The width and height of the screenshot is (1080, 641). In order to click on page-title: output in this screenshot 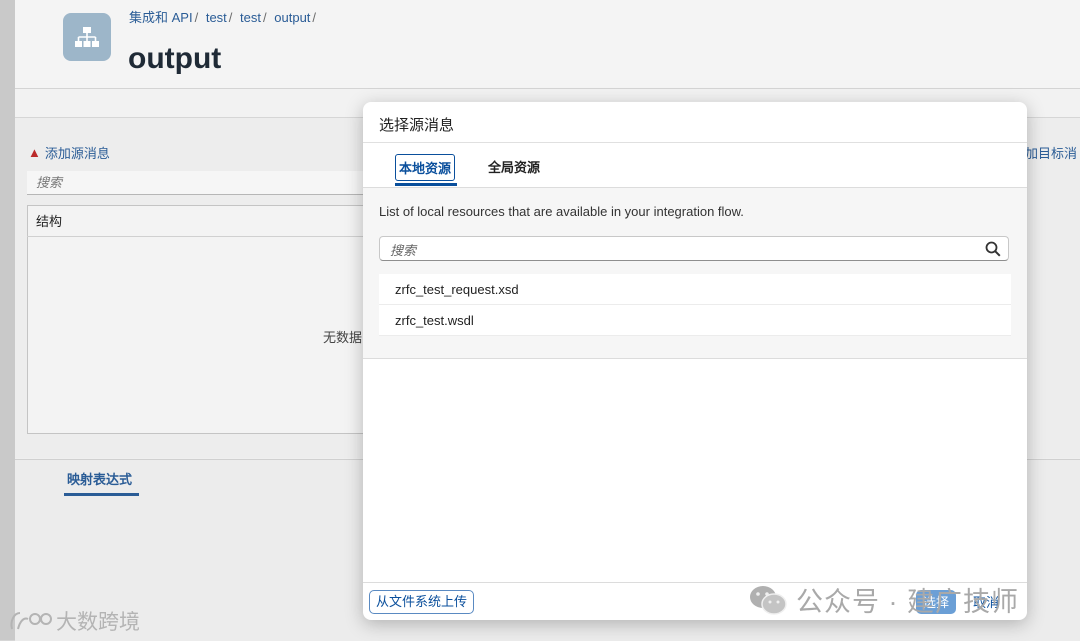, I will do `click(175, 58)`.